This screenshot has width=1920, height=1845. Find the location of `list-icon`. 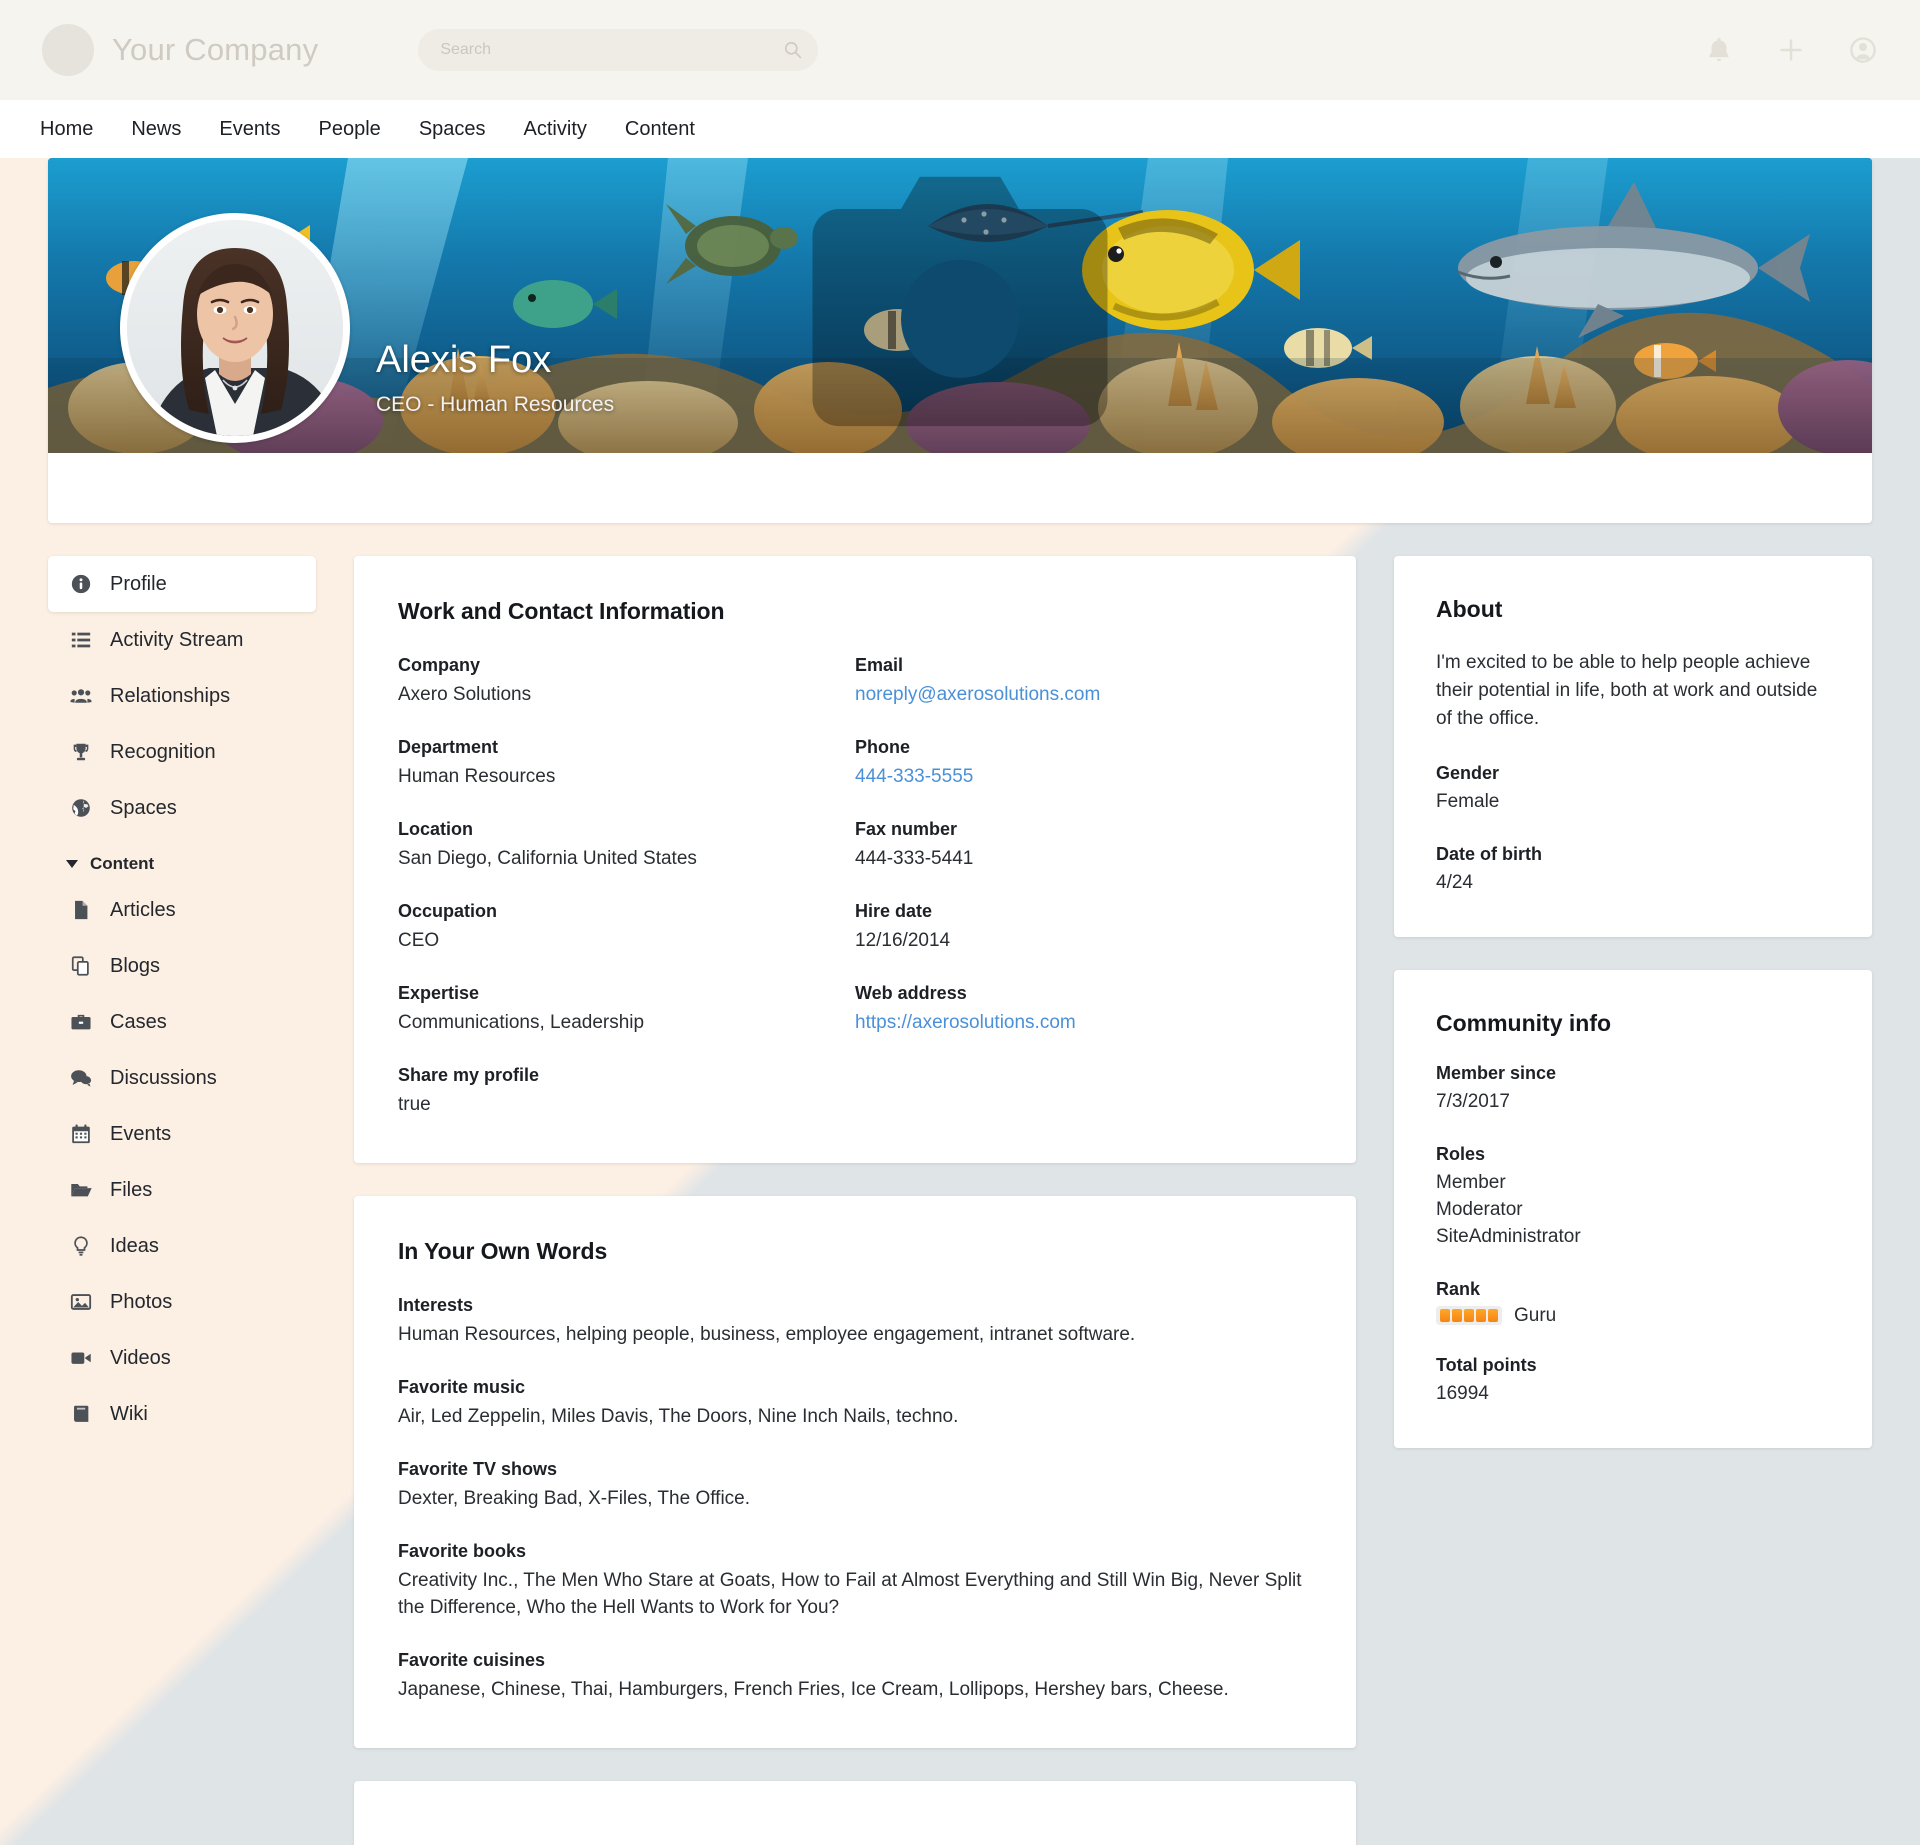

list-icon is located at coordinates (81, 640).